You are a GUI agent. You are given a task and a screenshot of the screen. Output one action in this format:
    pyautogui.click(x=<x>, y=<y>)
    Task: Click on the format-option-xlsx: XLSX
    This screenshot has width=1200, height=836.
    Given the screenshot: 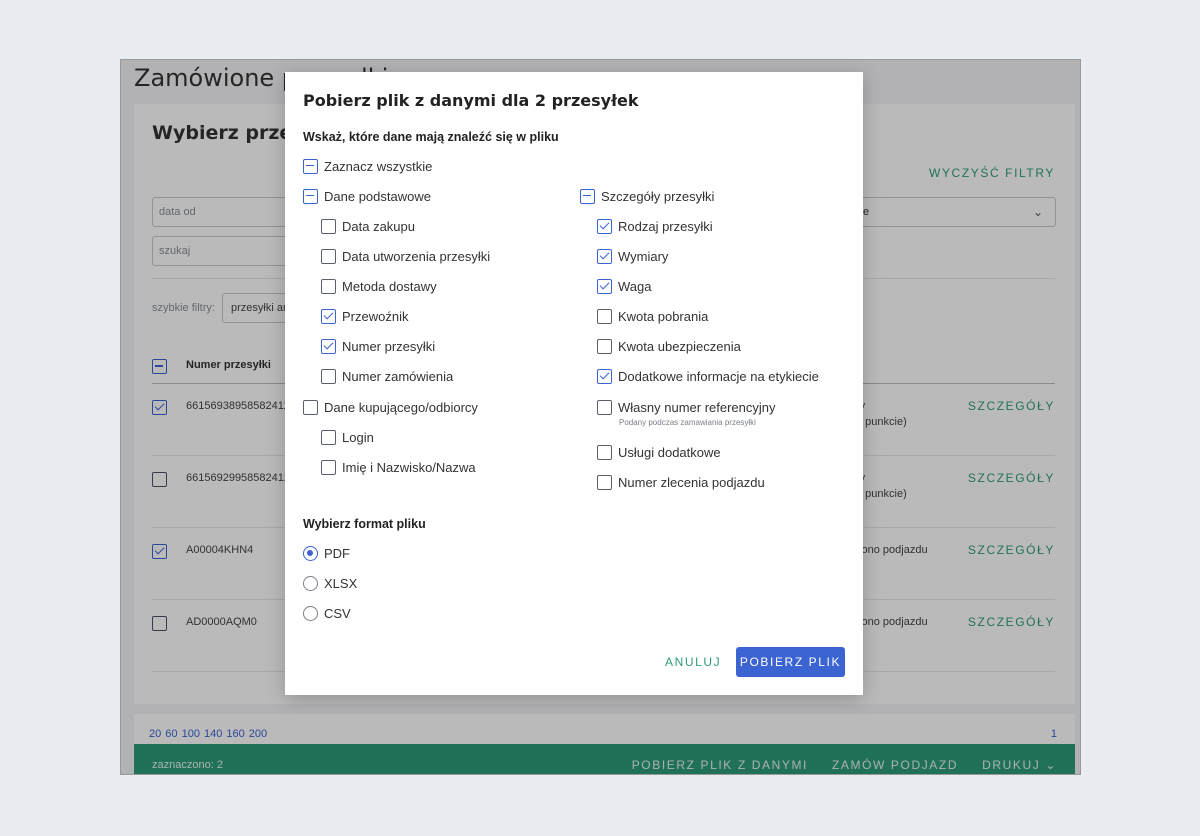 What is the action you would take?
    pyautogui.click(x=330, y=583)
    